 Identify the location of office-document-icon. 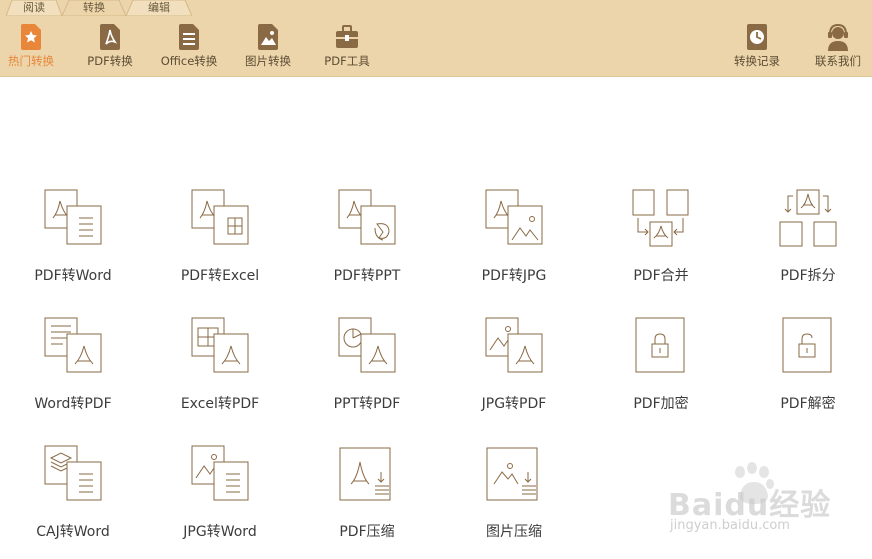
(189, 37).